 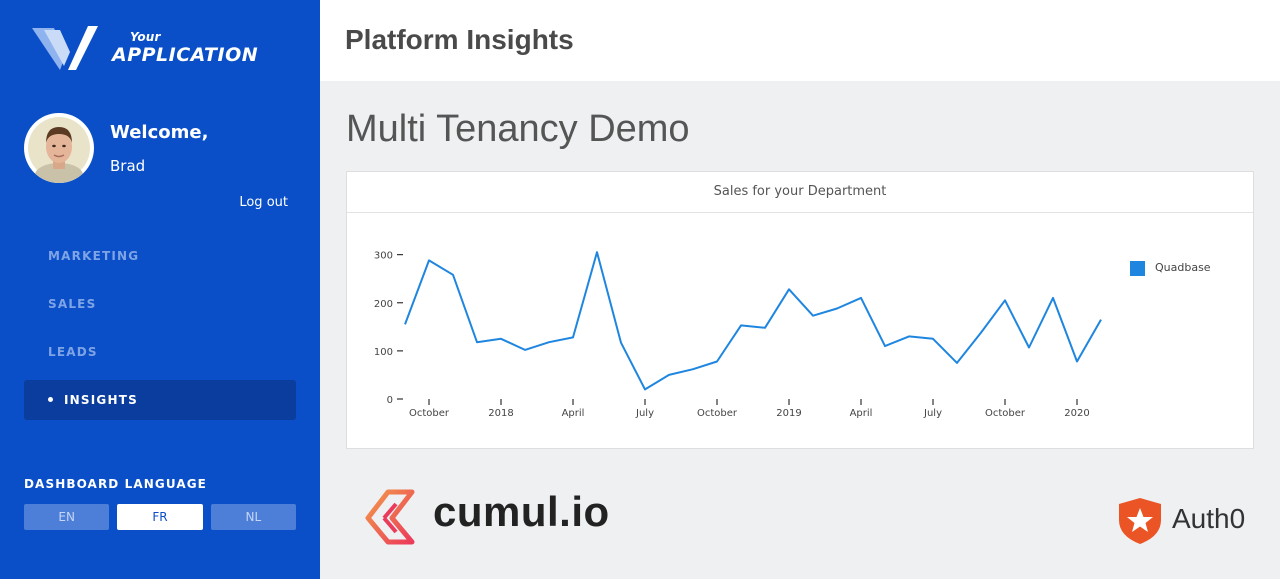 What do you see at coordinates (160, 400) in the screenshot?
I see `sidebar-item-insights: INSIGHTS` at bounding box center [160, 400].